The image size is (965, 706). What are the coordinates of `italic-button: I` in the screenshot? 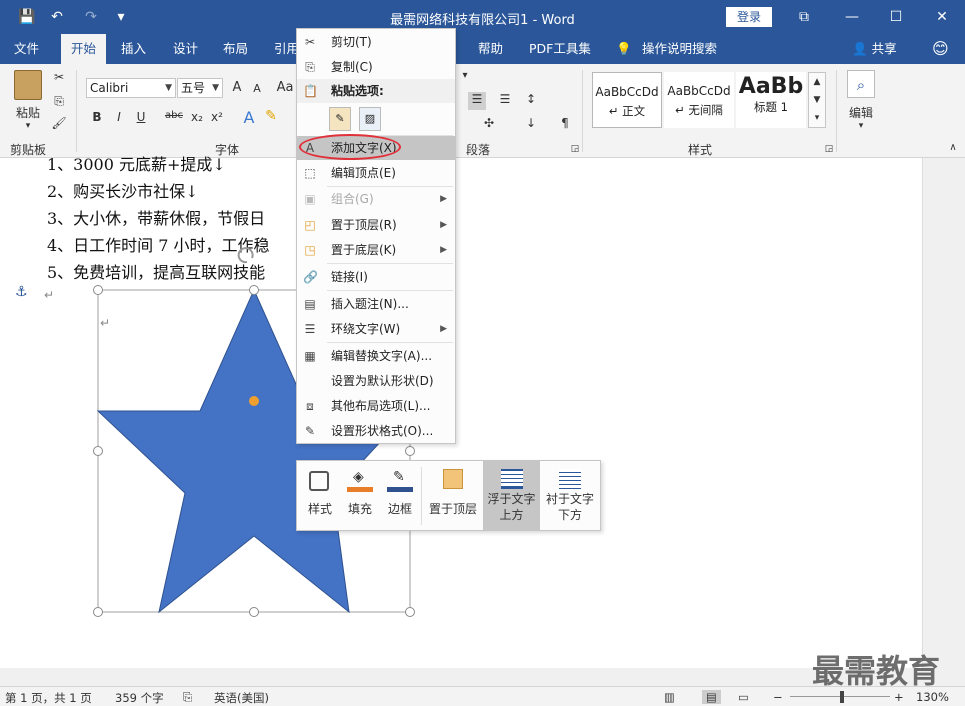 It's located at (119, 117).